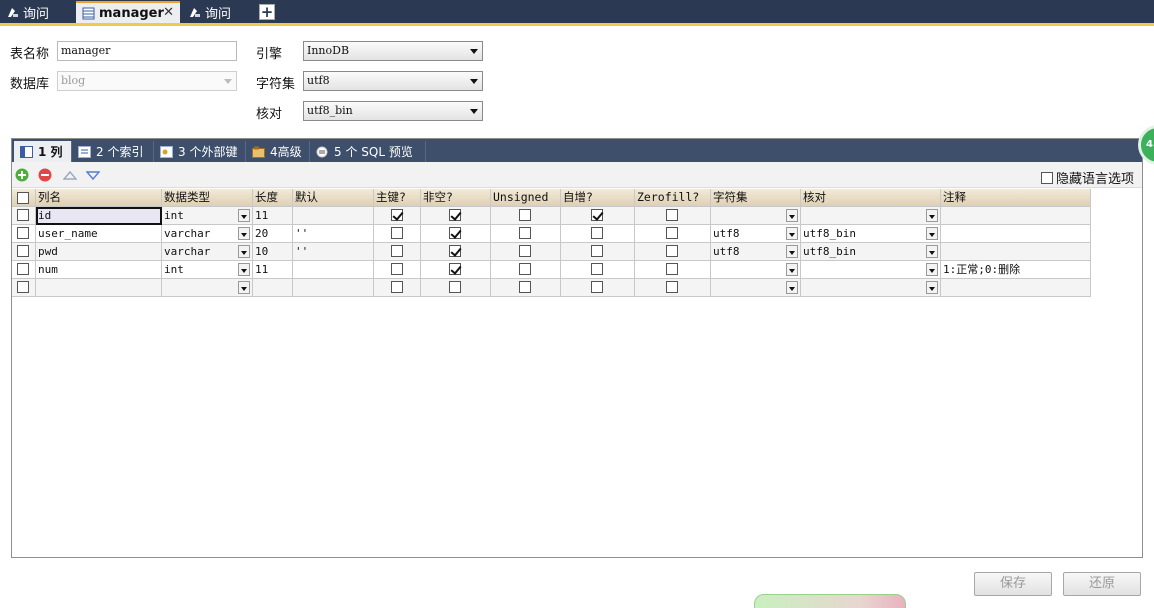 The height and width of the screenshot is (608, 1154). What do you see at coordinates (397, 198) in the screenshot?
I see `column-header: 主键?` at bounding box center [397, 198].